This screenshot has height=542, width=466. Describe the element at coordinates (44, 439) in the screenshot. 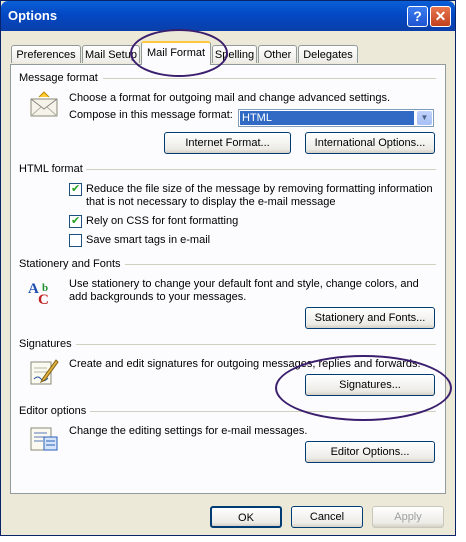

I see `editor-options-icon` at that location.